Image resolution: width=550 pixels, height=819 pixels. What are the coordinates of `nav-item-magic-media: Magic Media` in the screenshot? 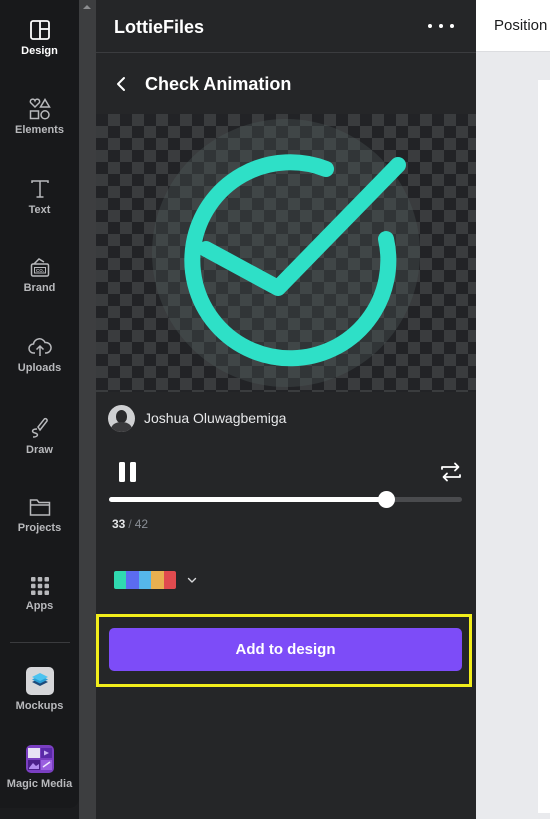 It's located at (39, 767).